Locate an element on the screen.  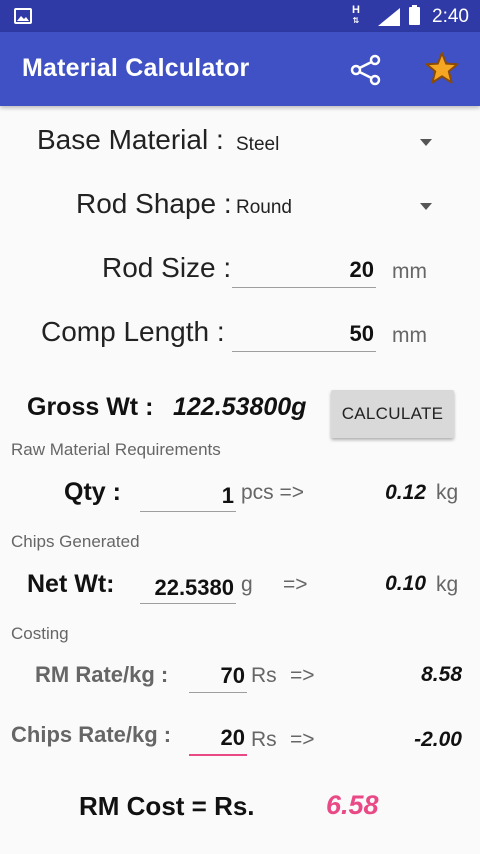
rm-cost-label: RM Cost = Rs. is located at coordinates (167, 806).